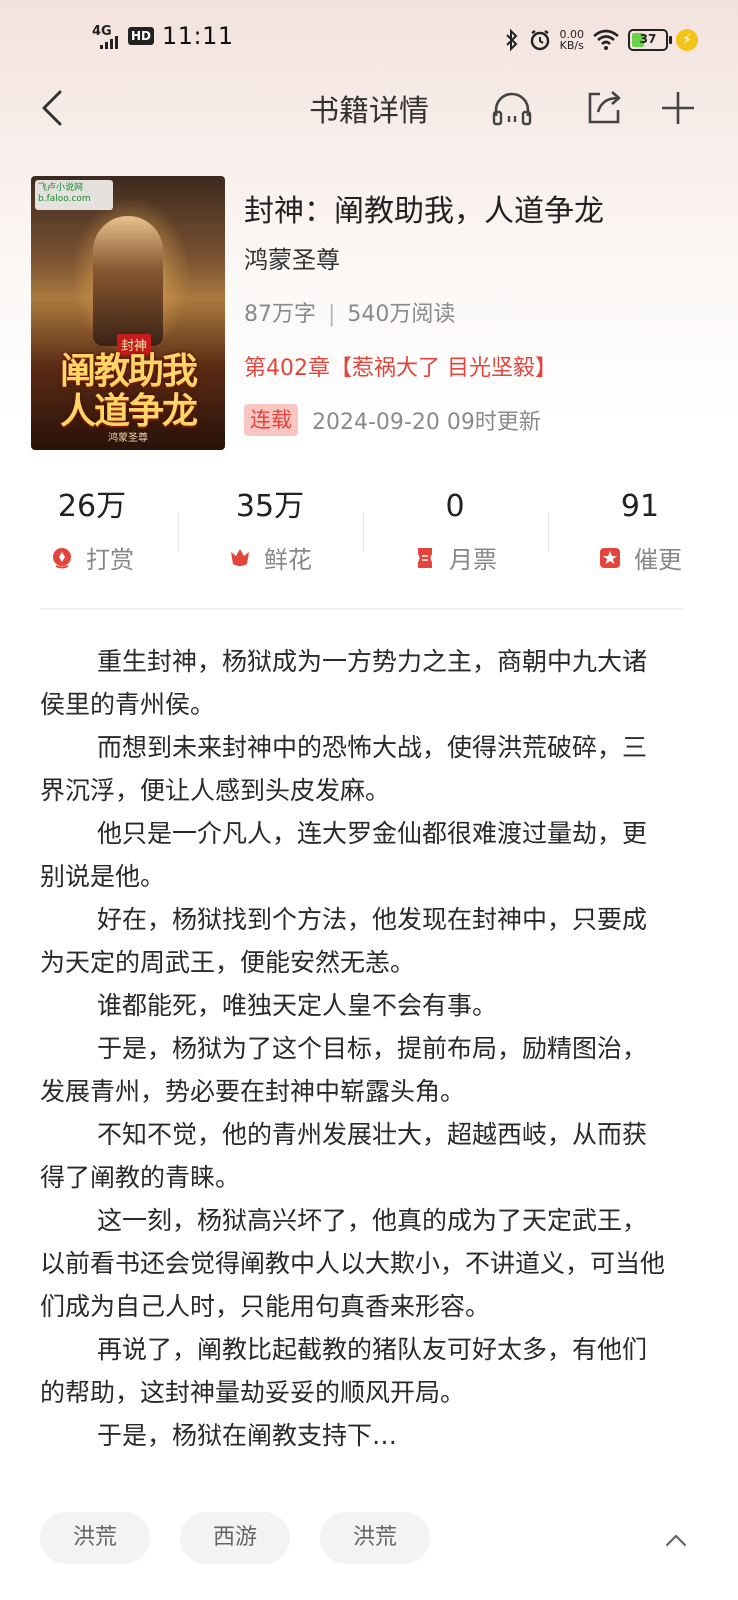 This screenshot has height=1600, width=738. I want to click on stat-flower: 35万 鲜花, so click(270, 529).